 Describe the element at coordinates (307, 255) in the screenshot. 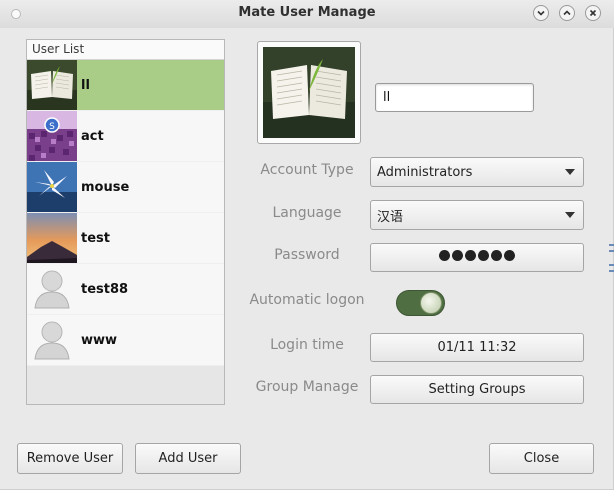

I see `password-label: Password` at that location.